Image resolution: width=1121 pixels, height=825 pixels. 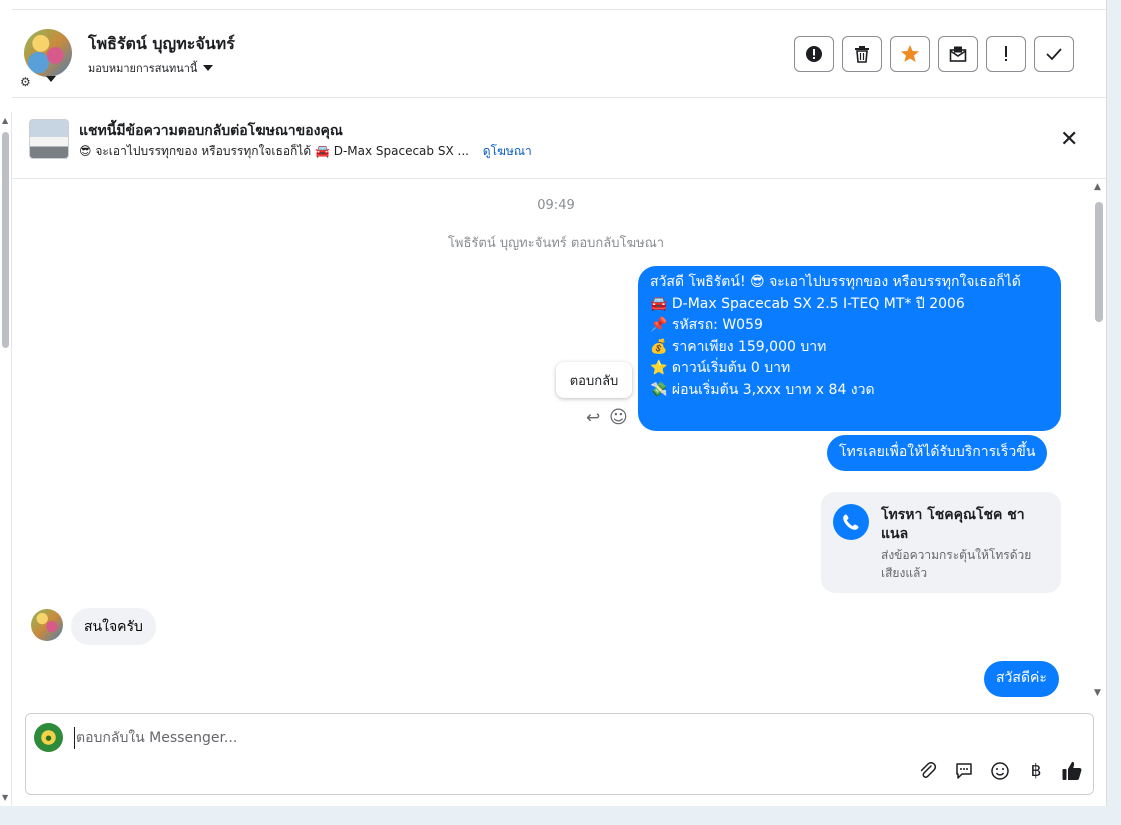 What do you see at coordinates (49, 139) in the screenshot?
I see `ad-thumbnail` at bounding box center [49, 139].